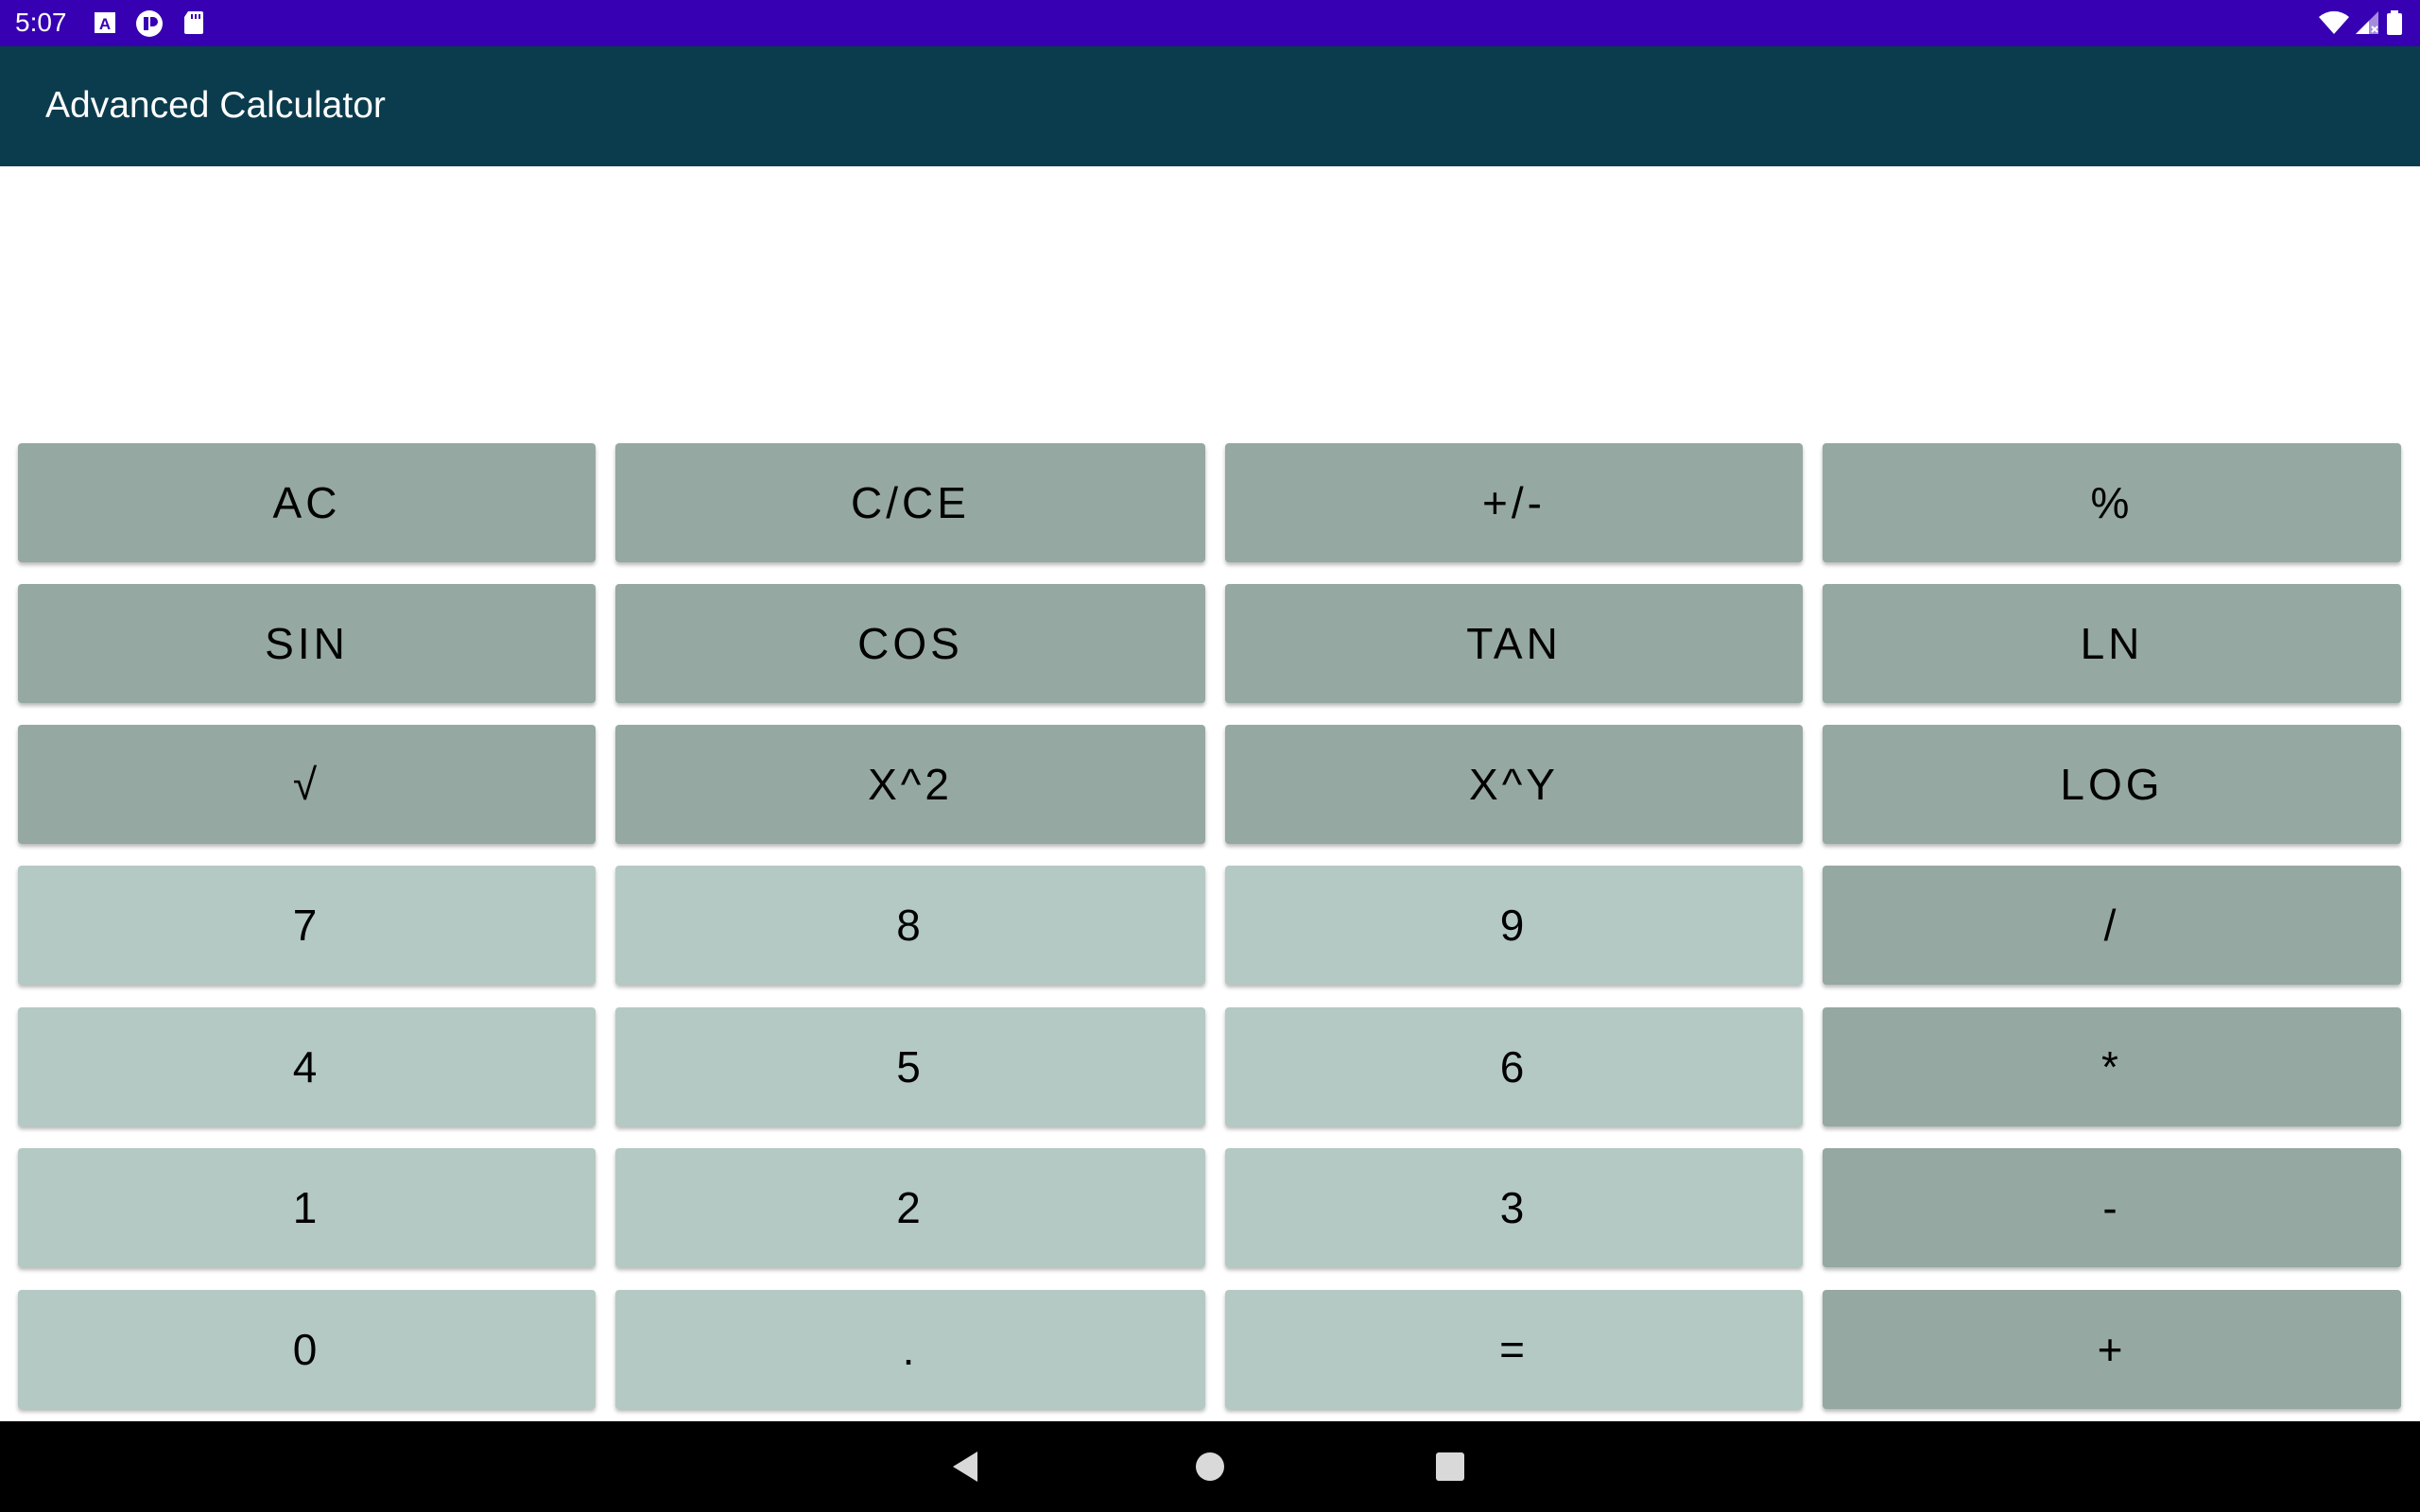 This screenshot has width=2420, height=1512. What do you see at coordinates (307, 1066) in the screenshot?
I see `digit-4-button: 4` at bounding box center [307, 1066].